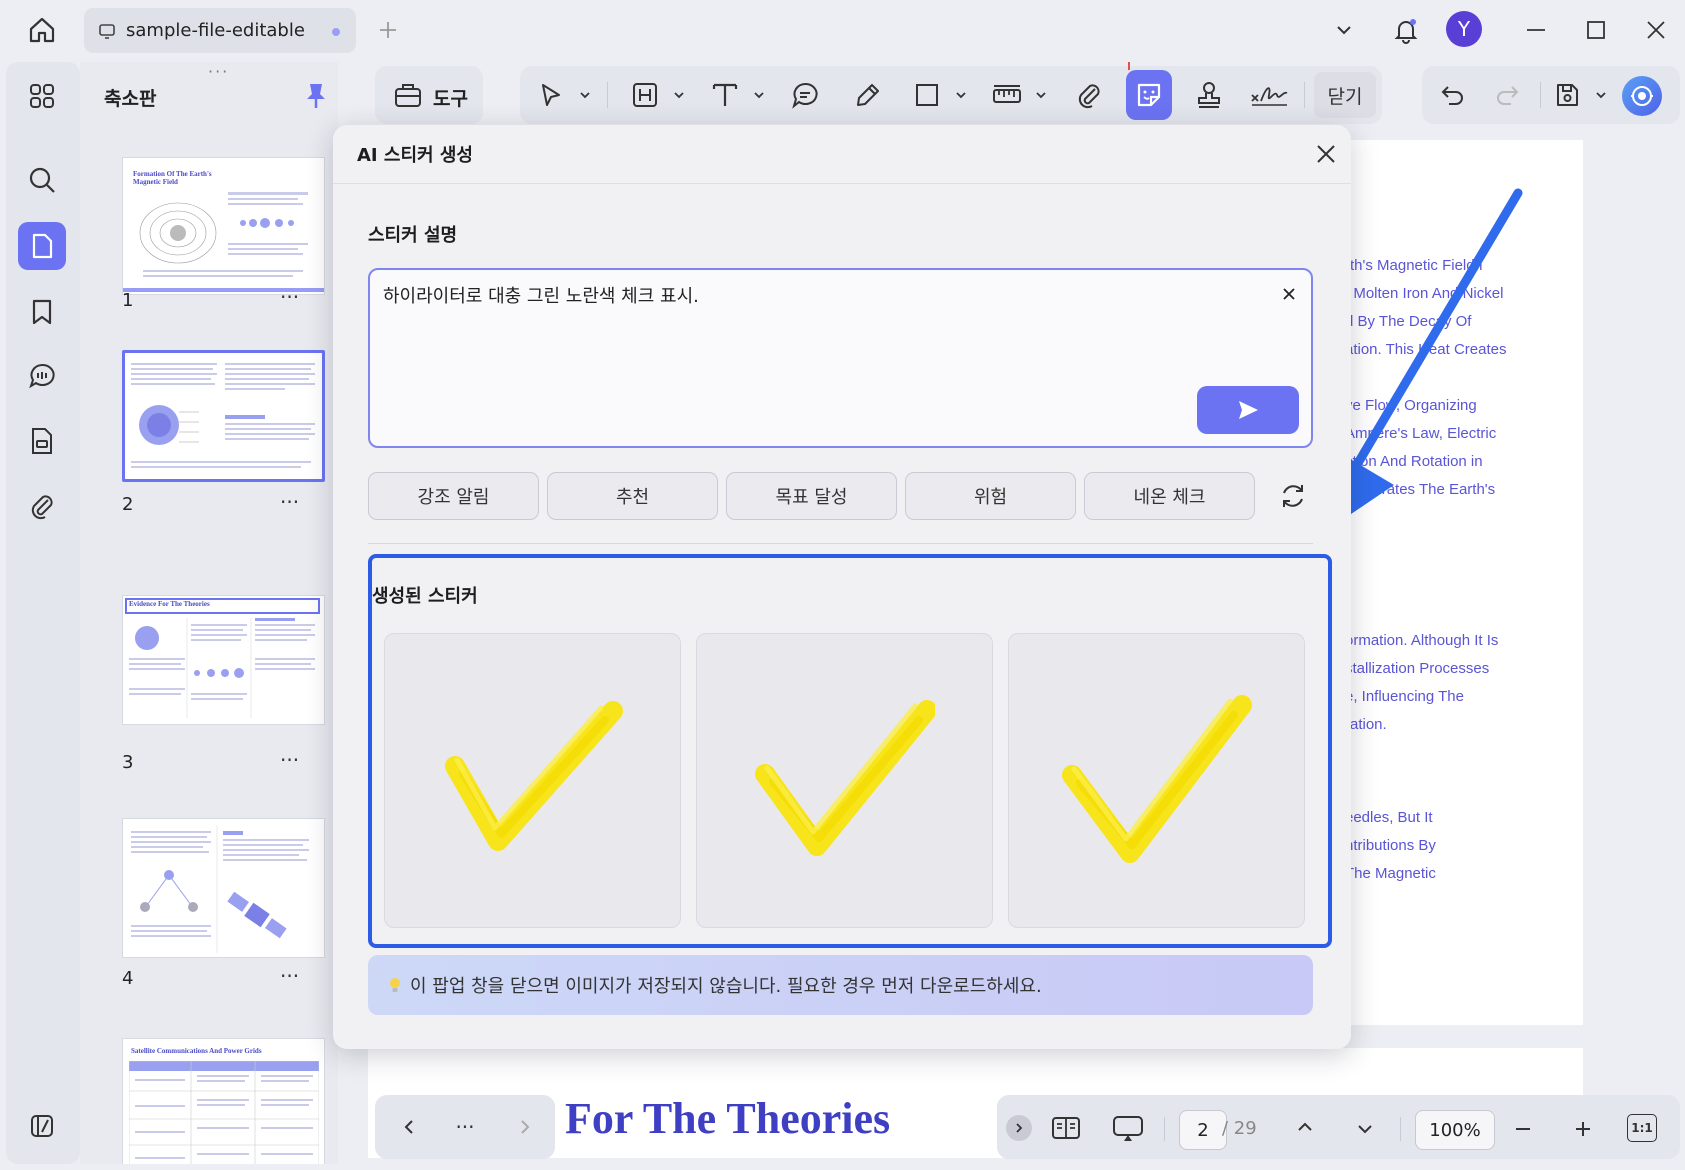 This screenshot has width=1685, height=1170. Describe the element at coordinates (1523, 1129) in the screenshot. I see `zoom-out-icon` at that location.